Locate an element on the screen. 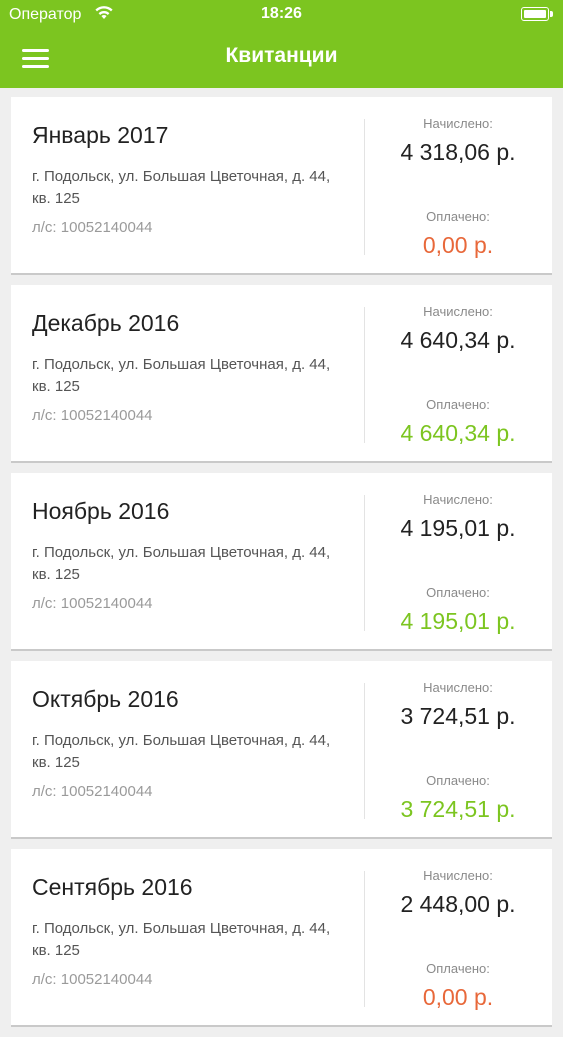 The width and height of the screenshot is (563, 1037). app-header: Оператор 18:26 Квитанции is located at coordinates (281, 44).